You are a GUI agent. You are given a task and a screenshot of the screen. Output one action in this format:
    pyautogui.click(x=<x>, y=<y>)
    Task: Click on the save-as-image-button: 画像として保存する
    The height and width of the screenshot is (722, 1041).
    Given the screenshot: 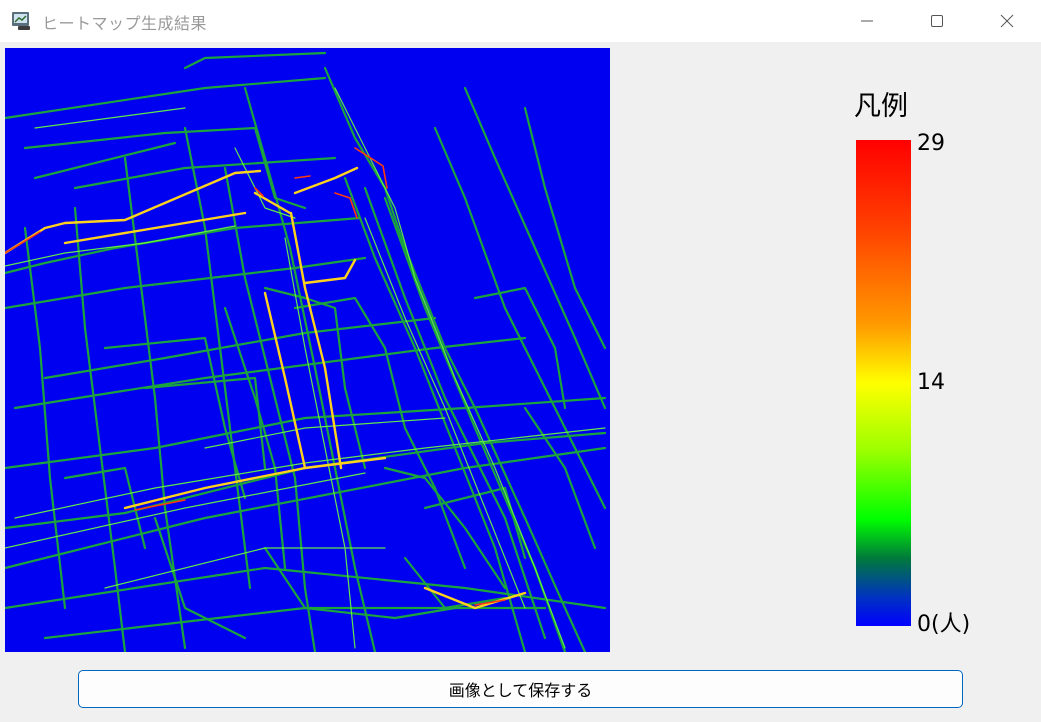 What is the action you would take?
    pyautogui.click(x=520, y=689)
    